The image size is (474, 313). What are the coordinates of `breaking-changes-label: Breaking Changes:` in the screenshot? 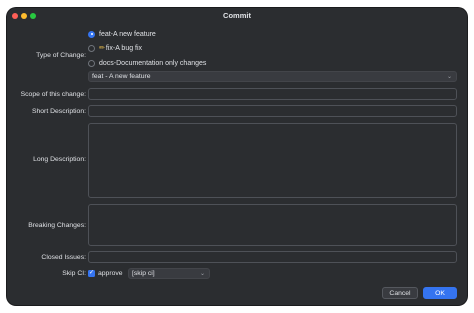 It's located at (57, 225).